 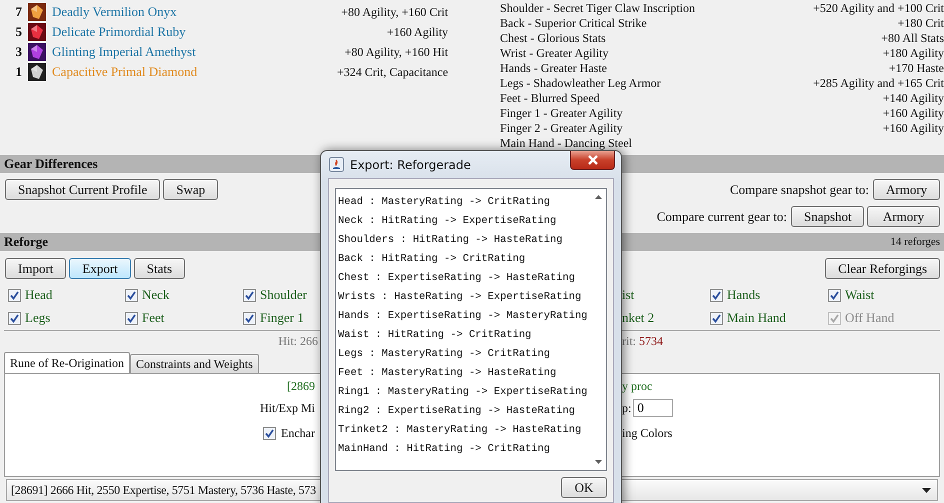 What do you see at coordinates (298, 341) in the screenshot?
I see `stat-text: Hit: 266` at bounding box center [298, 341].